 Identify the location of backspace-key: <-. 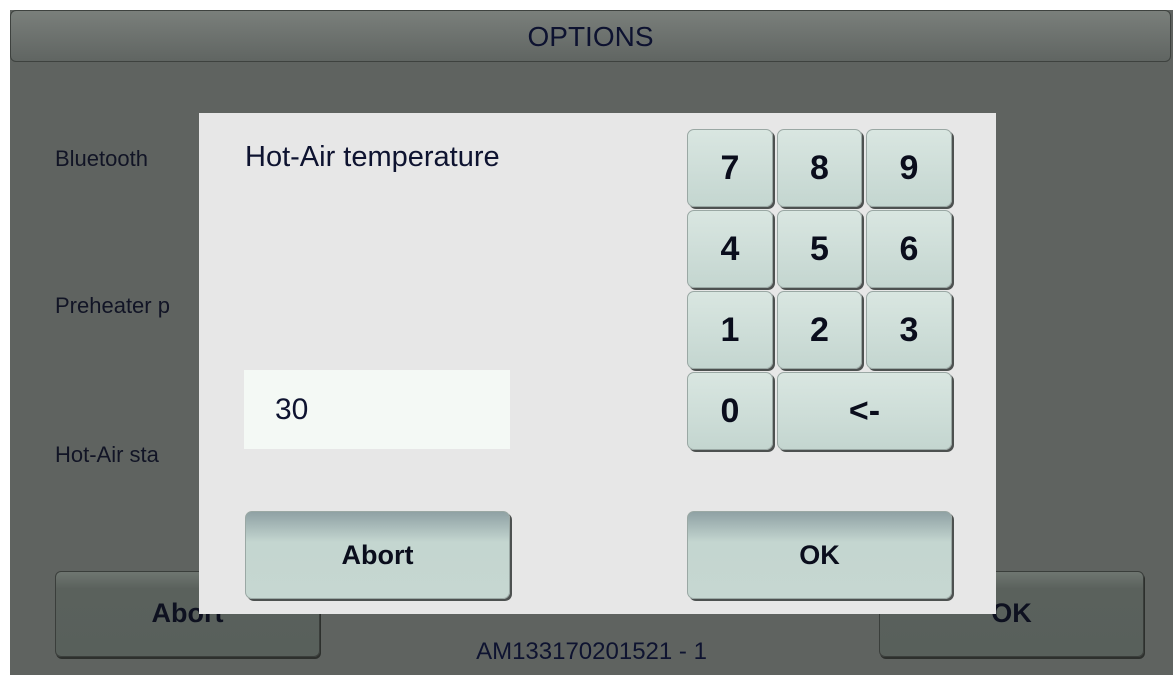
(864, 411).